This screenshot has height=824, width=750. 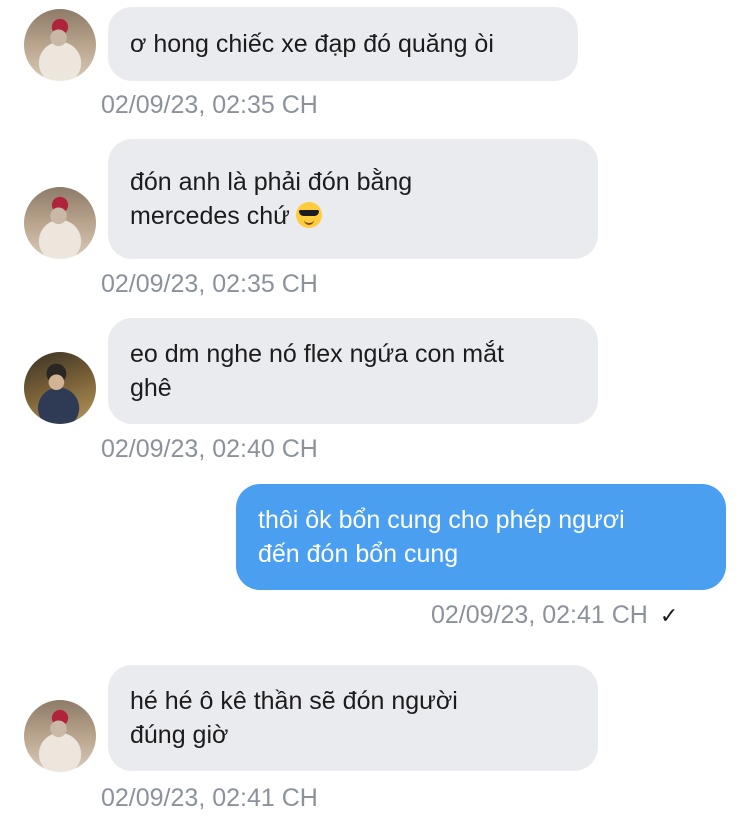 I want to click on message-text: đón anh là phải đón bằng mercedes chứ, so click(x=271, y=199).